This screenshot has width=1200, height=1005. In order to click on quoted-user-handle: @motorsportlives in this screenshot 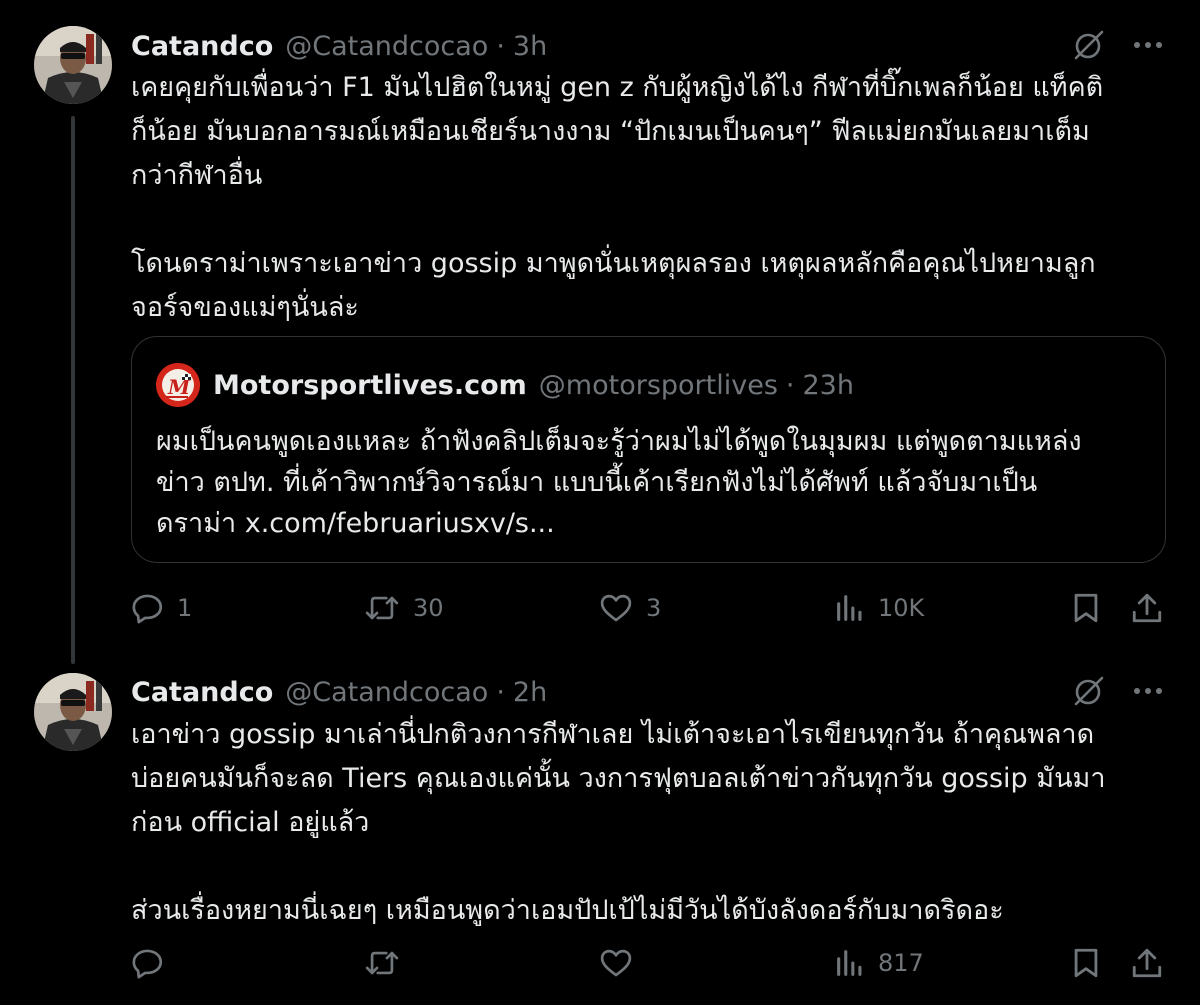, I will do `click(658, 385)`.